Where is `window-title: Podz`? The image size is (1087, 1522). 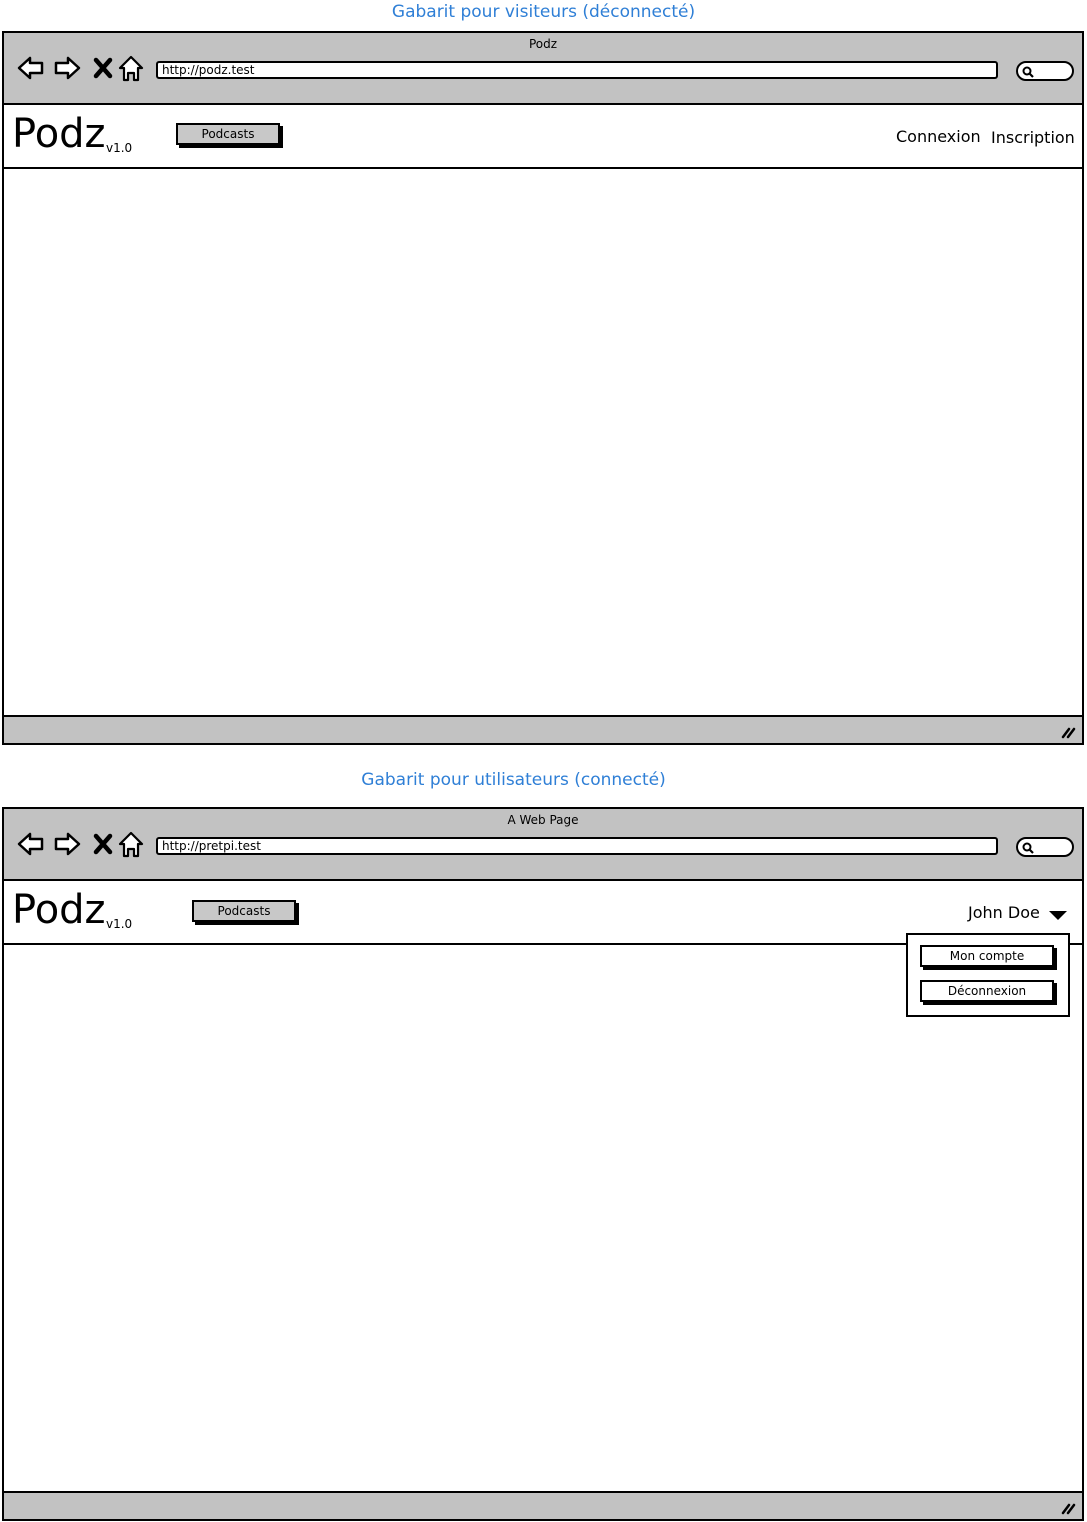 window-title: Podz is located at coordinates (543, 44).